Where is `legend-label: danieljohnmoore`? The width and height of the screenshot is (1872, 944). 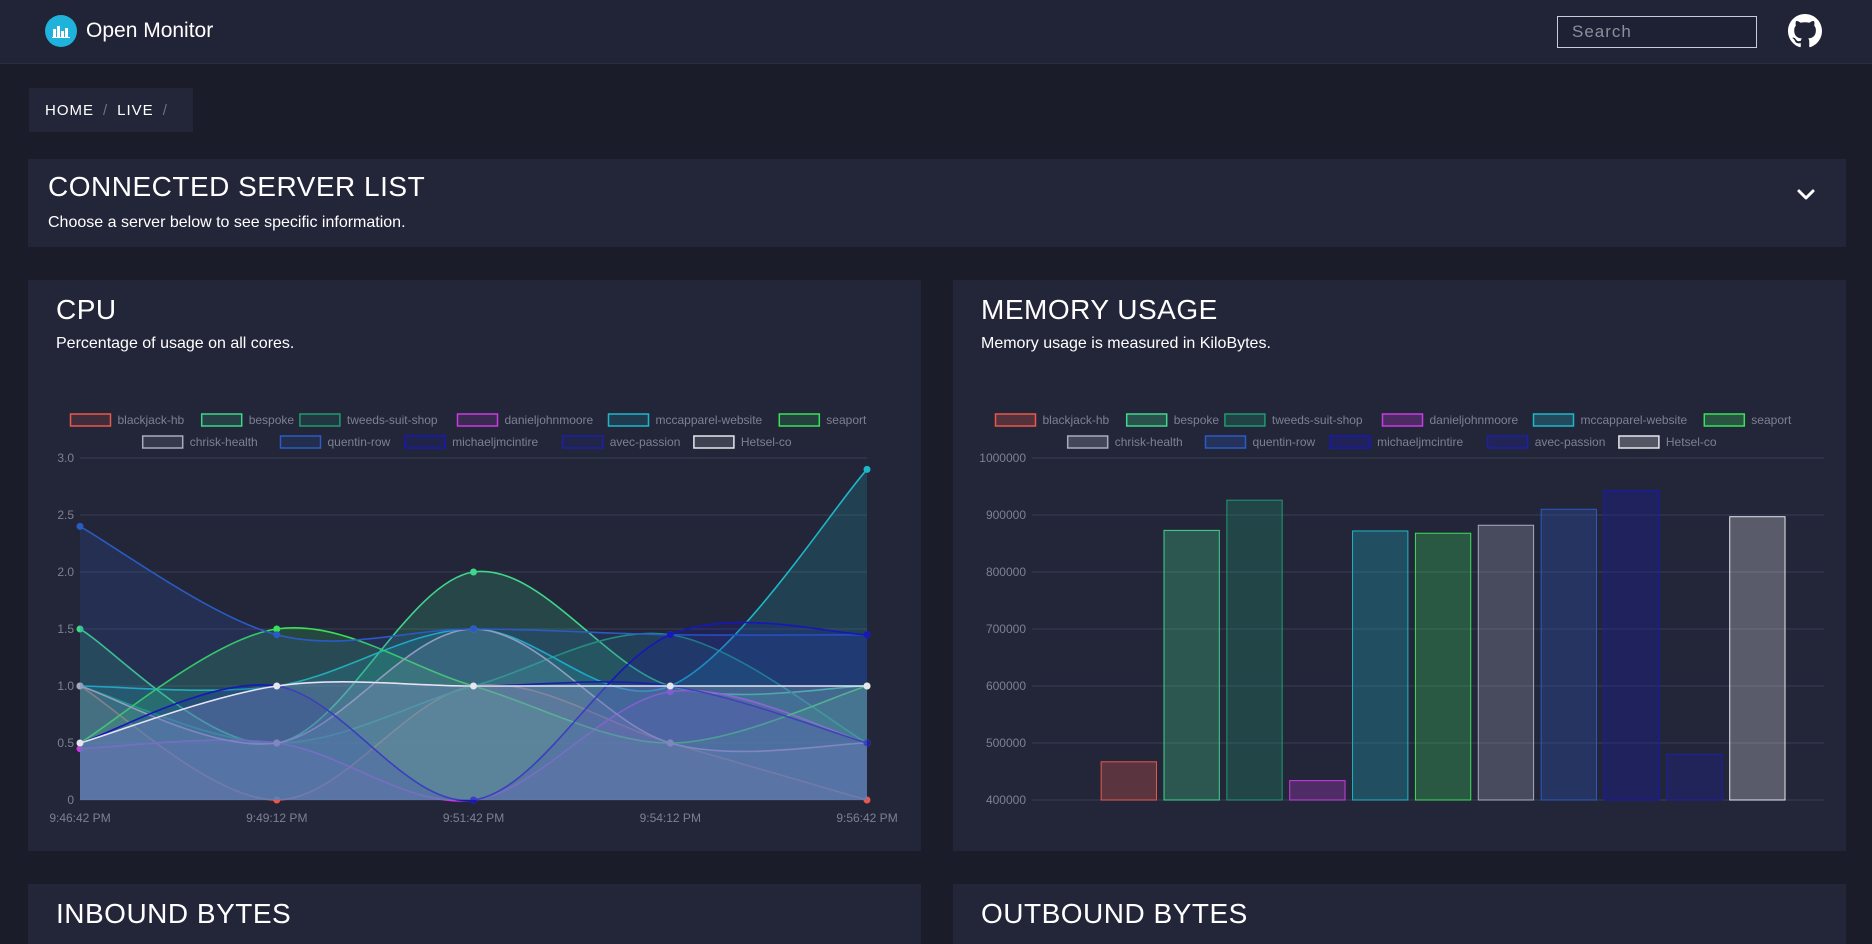
legend-label: danieljohnmoore is located at coordinates (549, 420).